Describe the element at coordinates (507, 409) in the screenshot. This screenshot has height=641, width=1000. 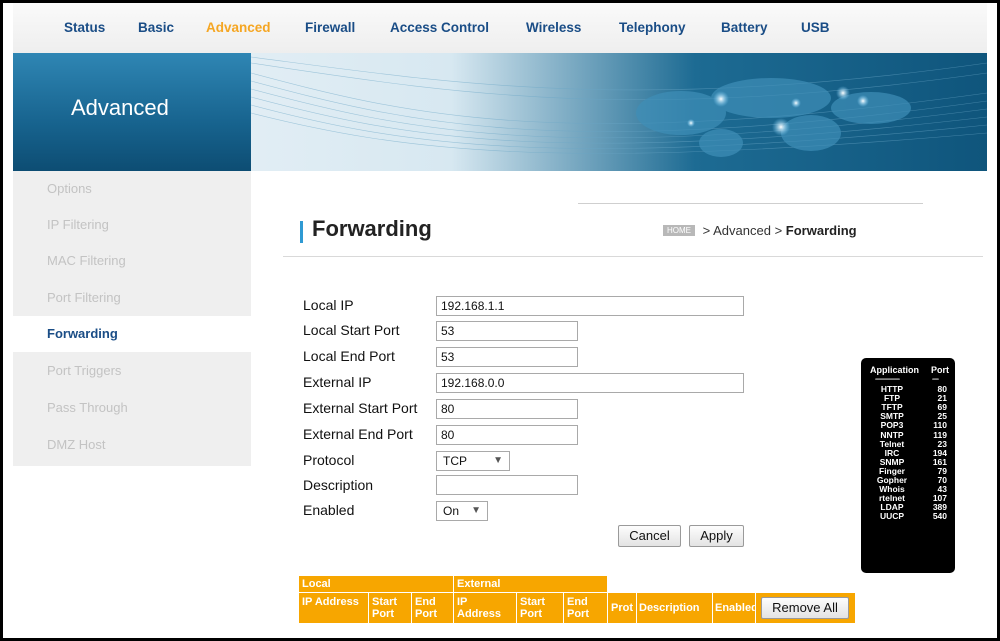
I see `external-start-port-input` at that location.